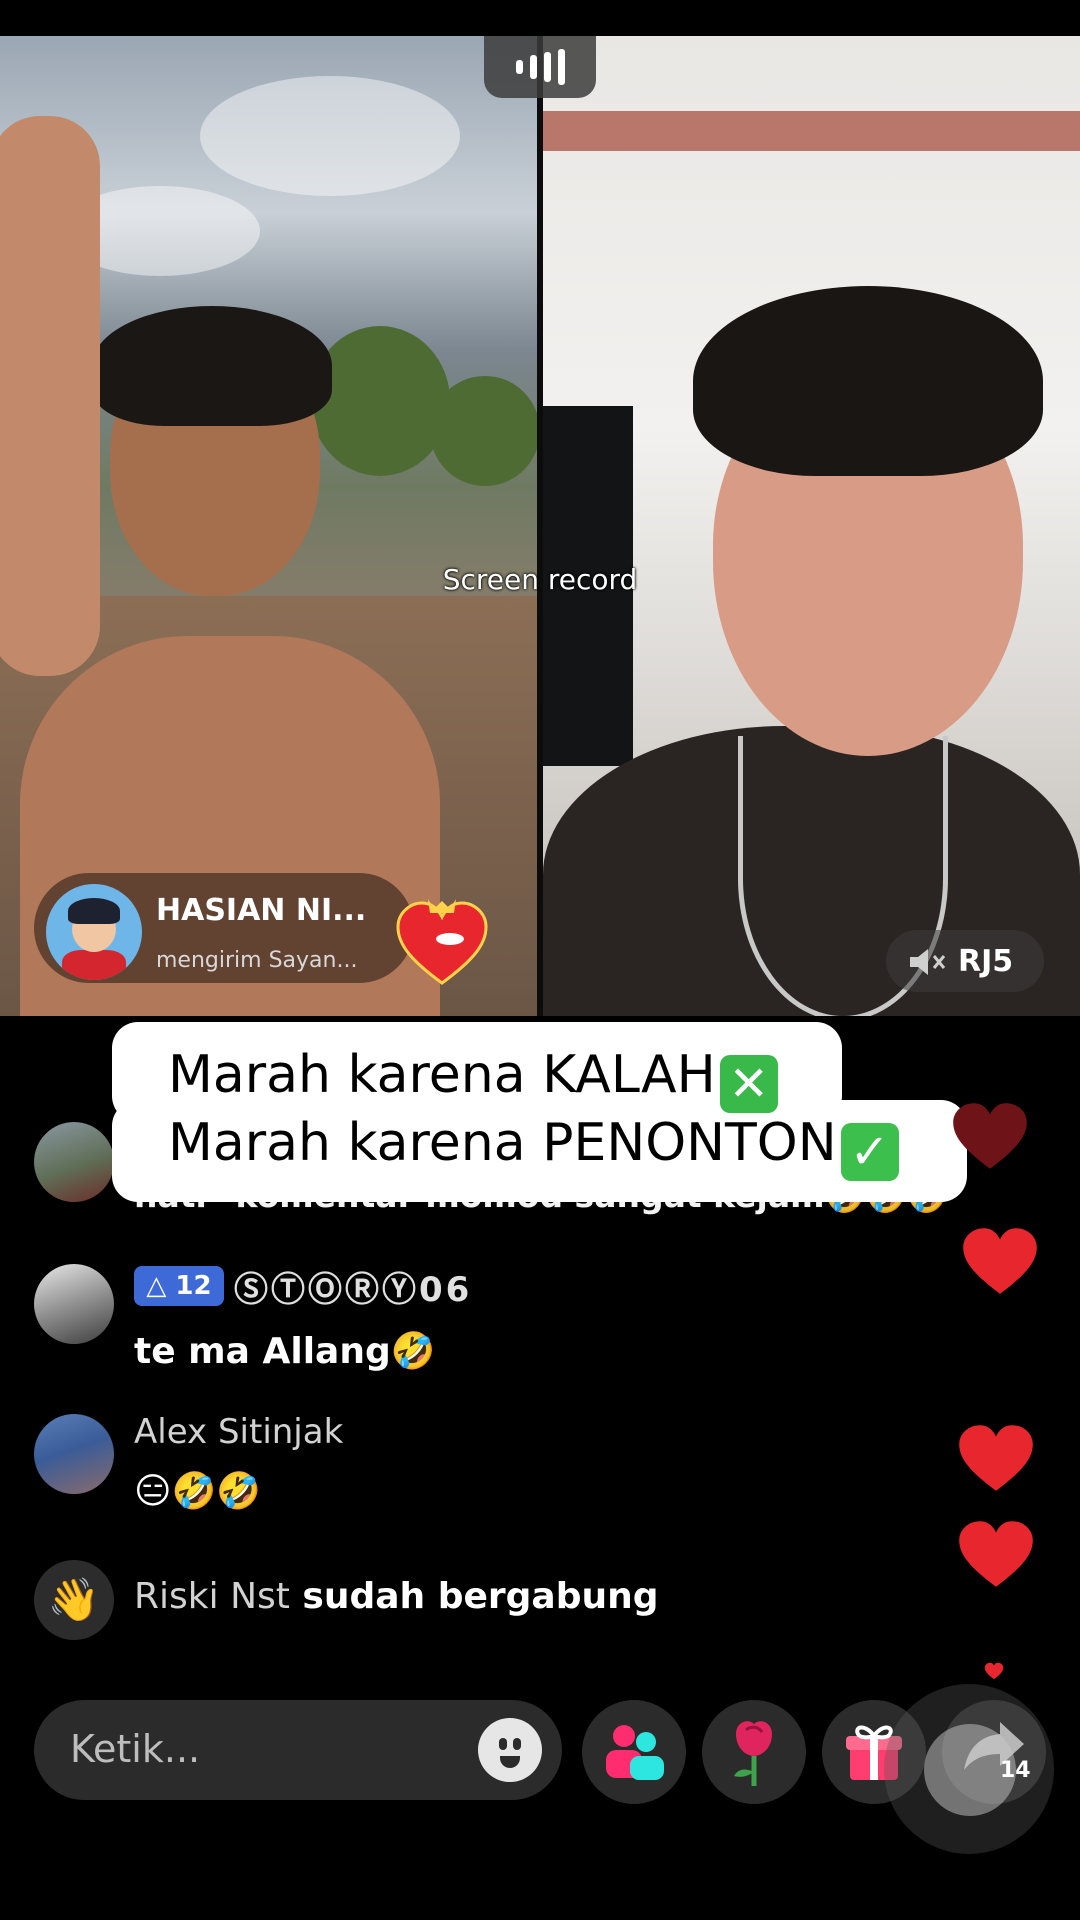 Image resolution: width=1080 pixels, height=1920 pixels. What do you see at coordinates (502, 1143) in the screenshot?
I see `caption-line-2-text: Marah karena PENONTON` at bounding box center [502, 1143].